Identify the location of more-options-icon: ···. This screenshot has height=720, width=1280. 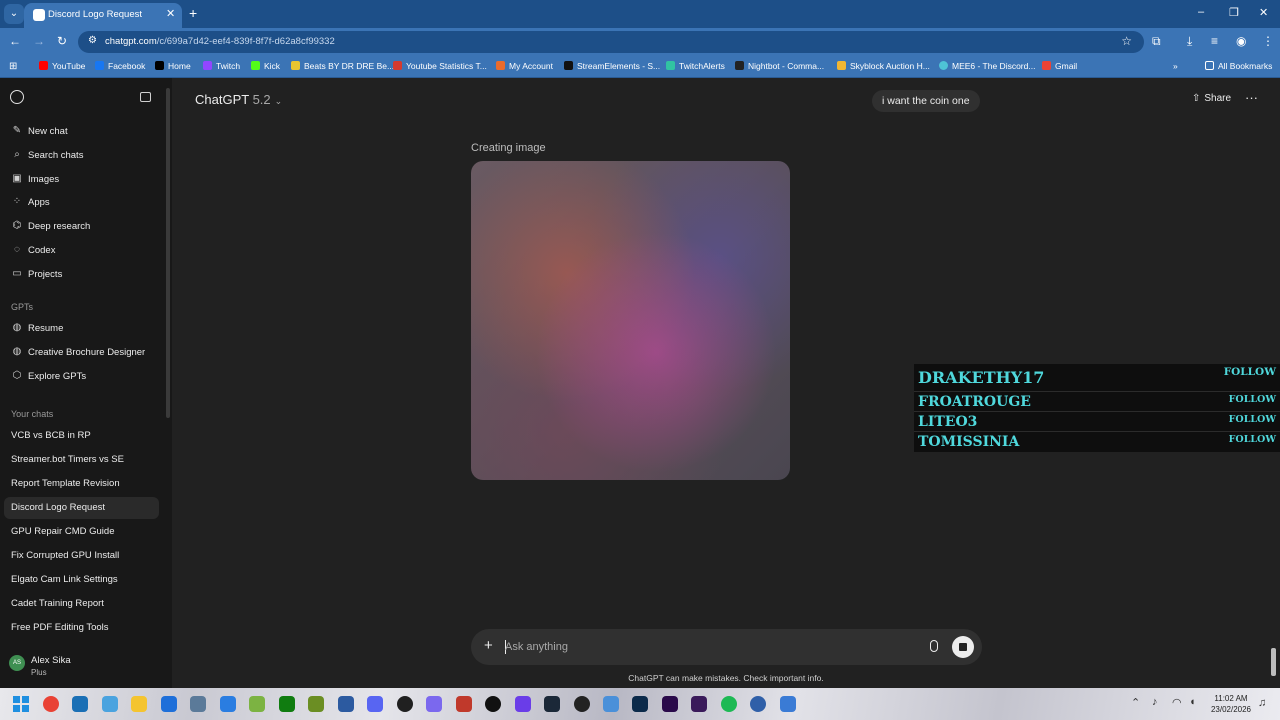
(1251, 97).